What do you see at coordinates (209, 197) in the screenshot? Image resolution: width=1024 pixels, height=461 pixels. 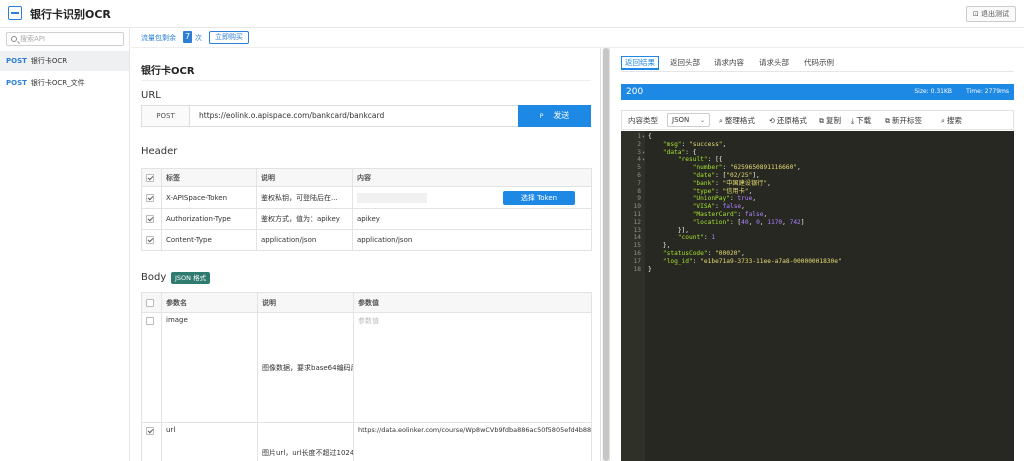 I see `header-name: X-APISpace-Token` at bounding box center [209, 197].